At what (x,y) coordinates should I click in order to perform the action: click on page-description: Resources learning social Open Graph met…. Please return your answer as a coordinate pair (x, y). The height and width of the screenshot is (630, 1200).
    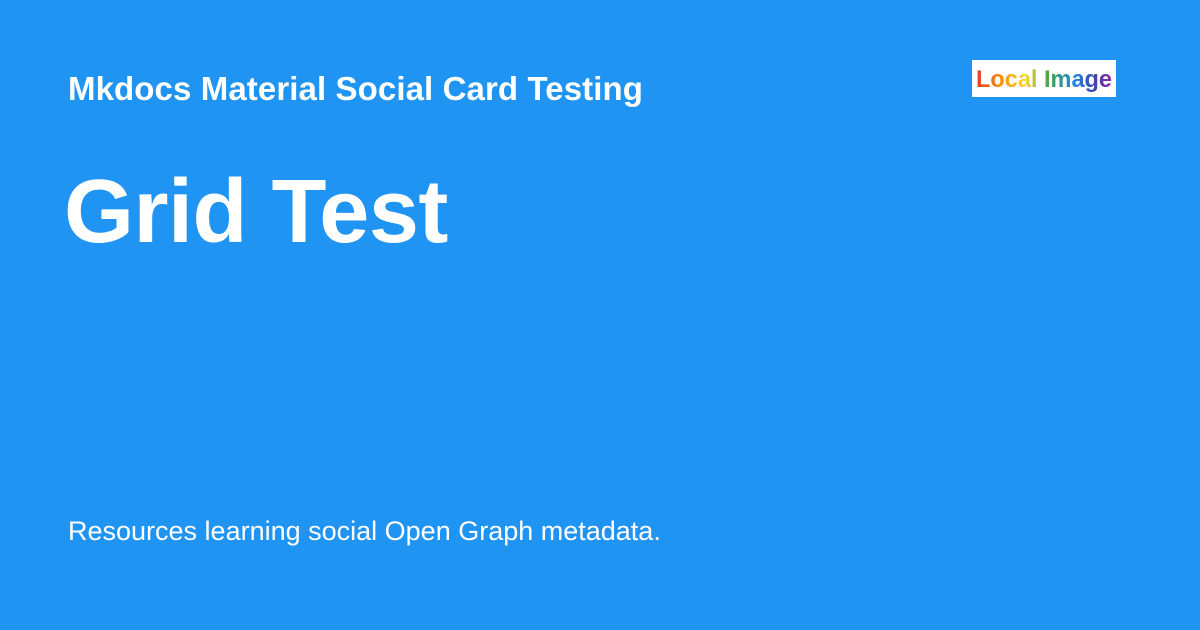
    Looking at the image, I should click on (364, 531).